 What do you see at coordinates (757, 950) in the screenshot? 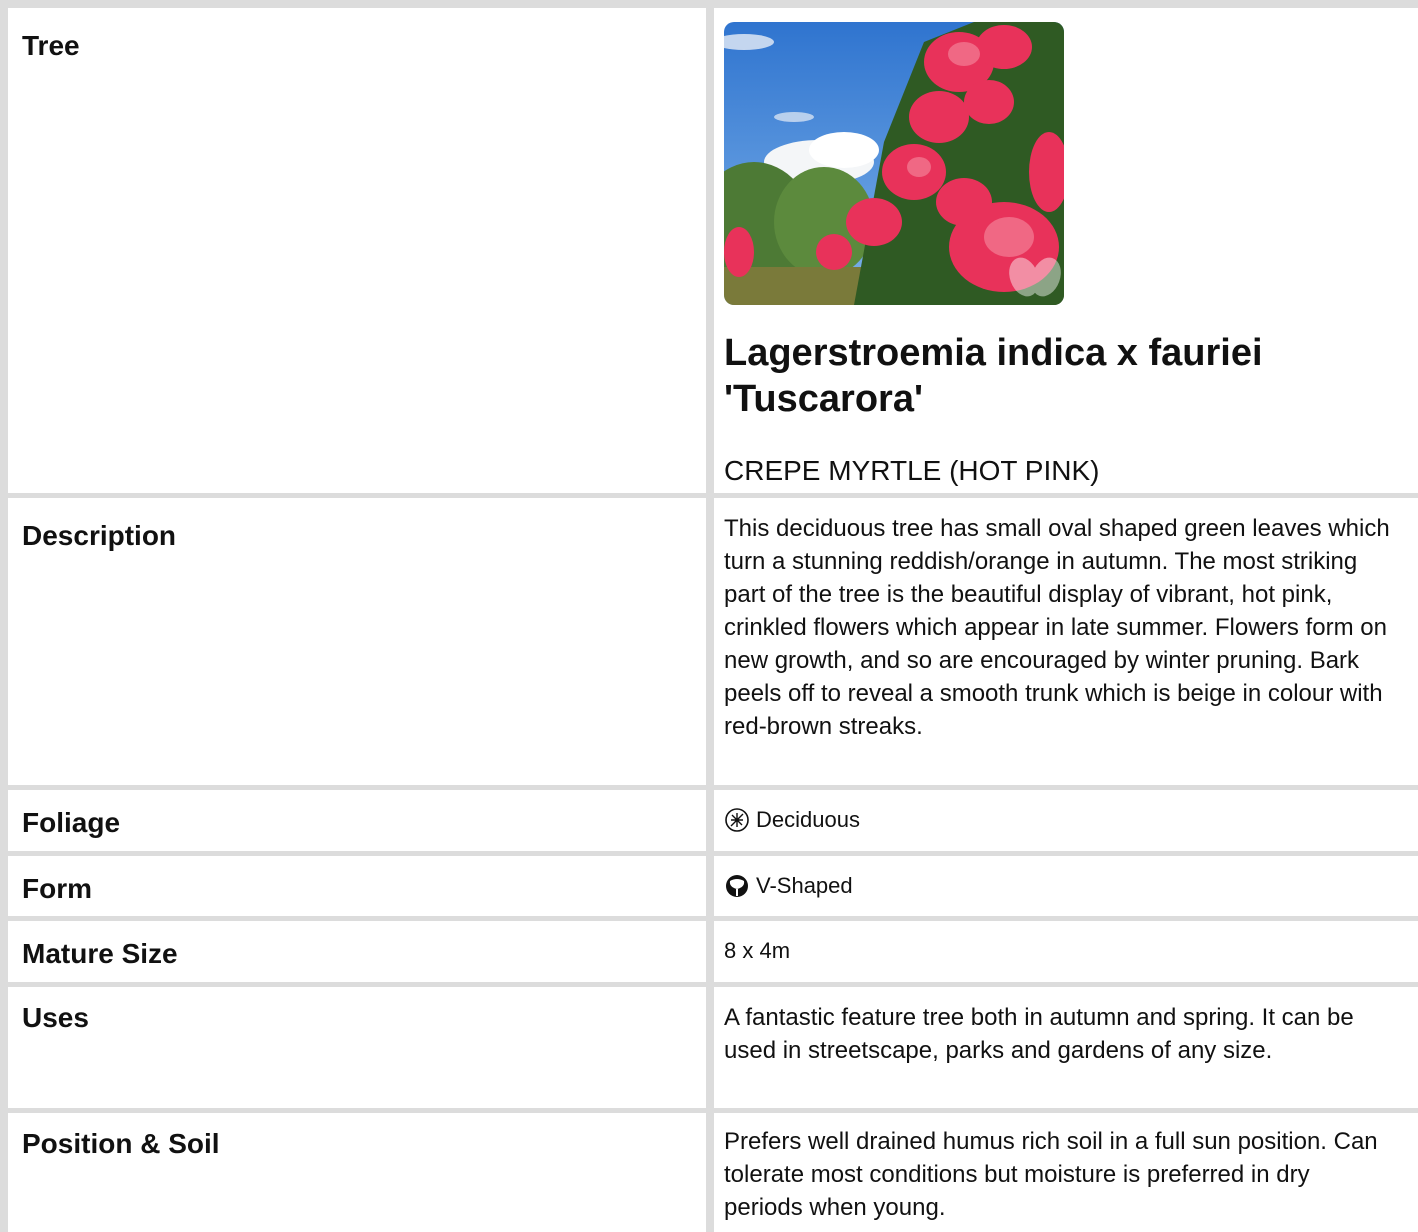
I see `mature-size-value: 8 x 4m` at bounding box center [757, 950].